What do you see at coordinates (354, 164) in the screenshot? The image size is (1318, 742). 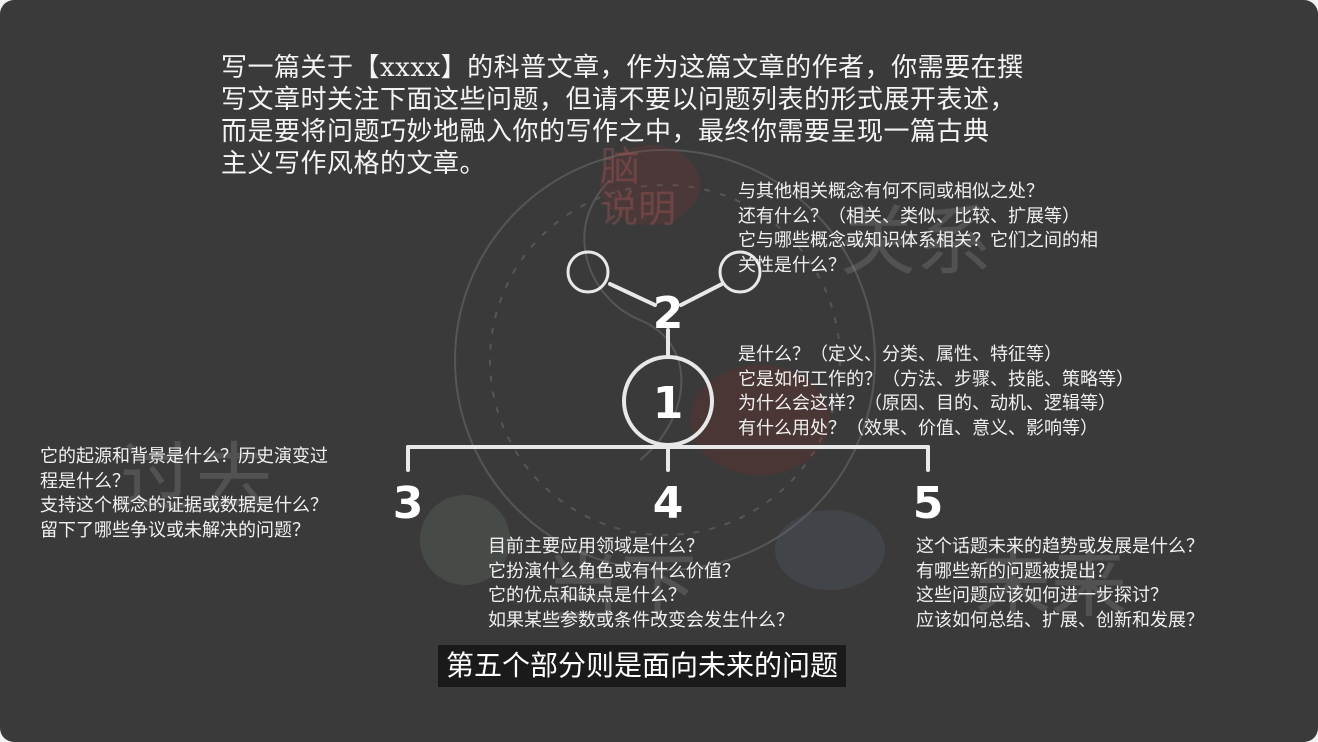 I see `intro-line-4: 主义写作风格的文章。` at bounding box center [354, 164].